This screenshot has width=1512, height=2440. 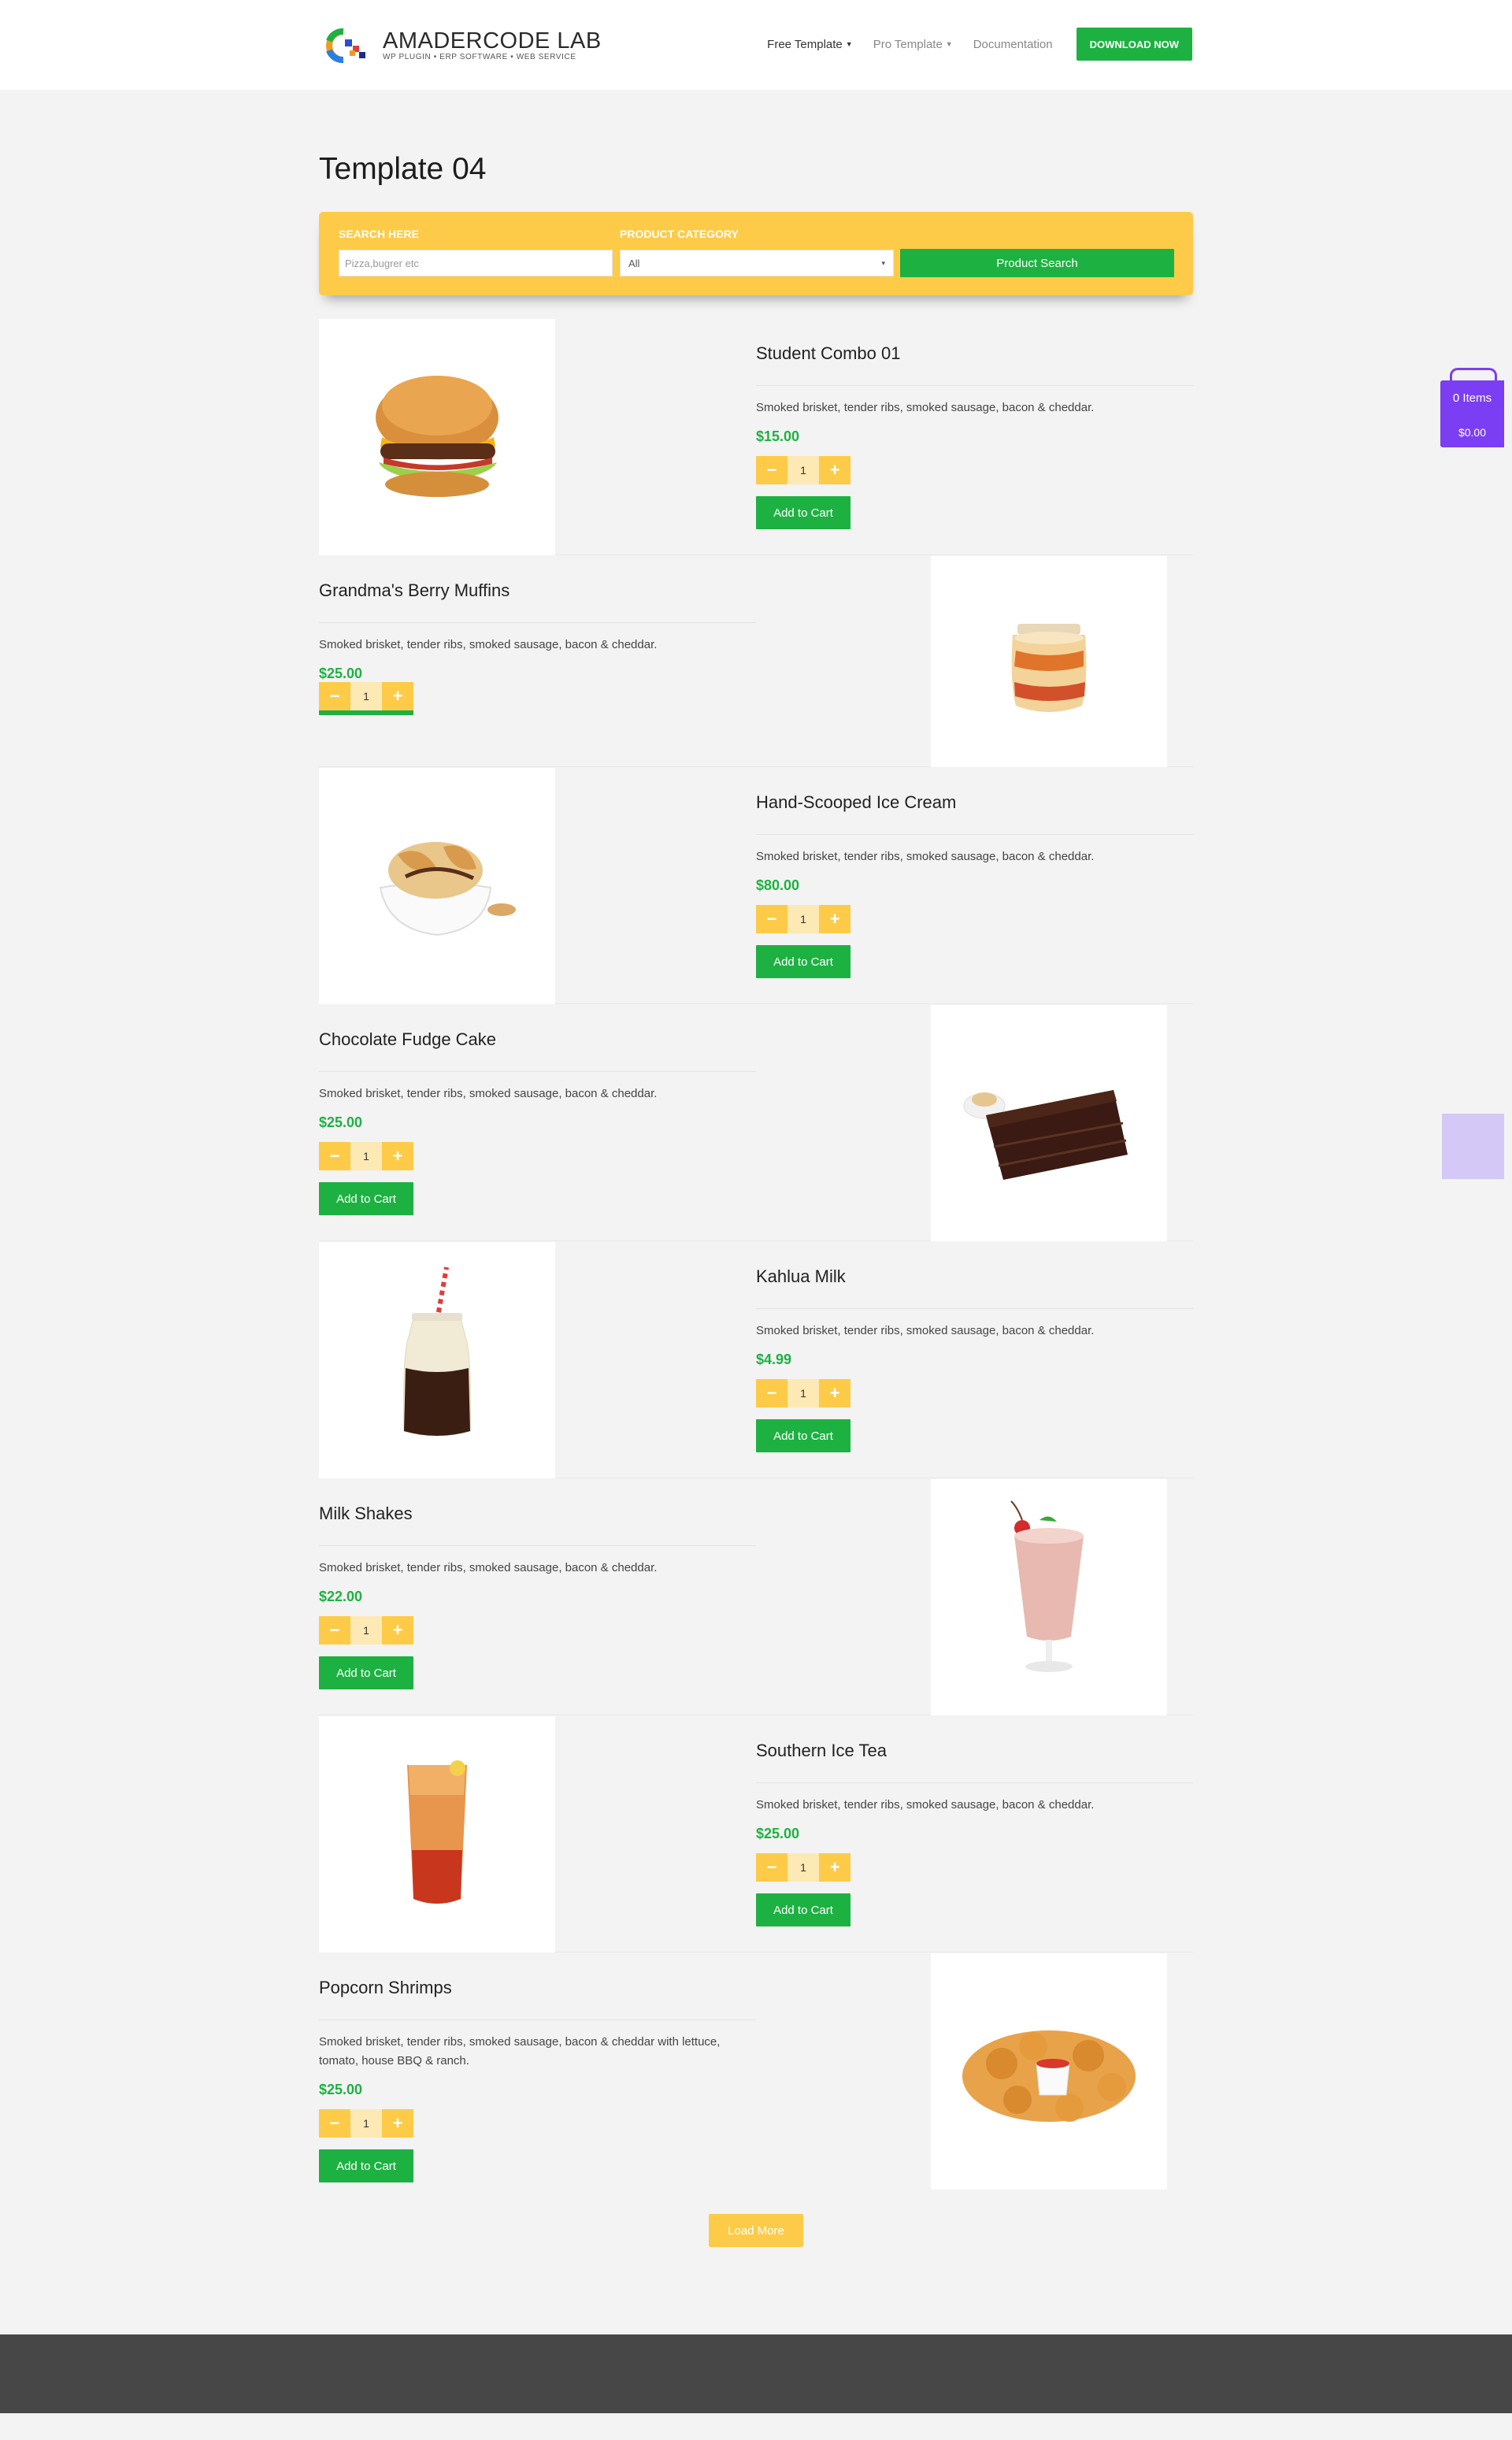 I want to click on logo-mark-icon, so click(x=348, y=46).